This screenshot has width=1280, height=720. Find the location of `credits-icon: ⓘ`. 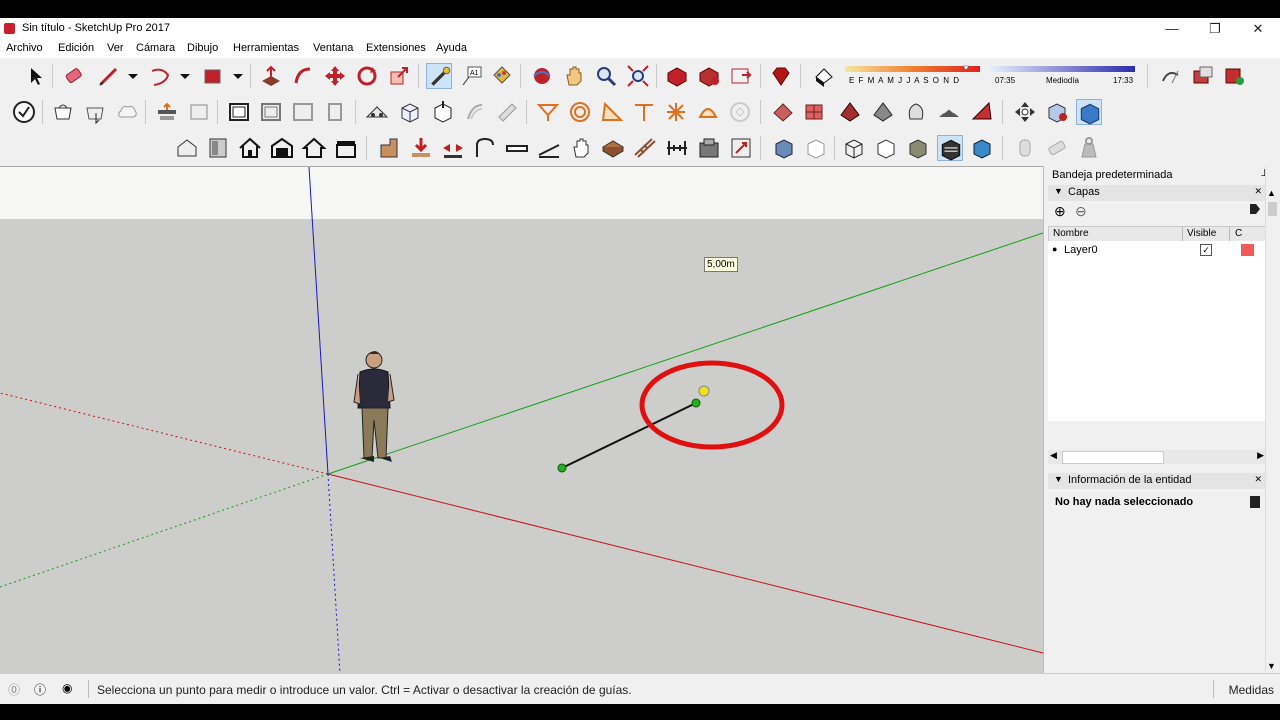

credits-icon: ⓘ is located at coordinates (40, 689).